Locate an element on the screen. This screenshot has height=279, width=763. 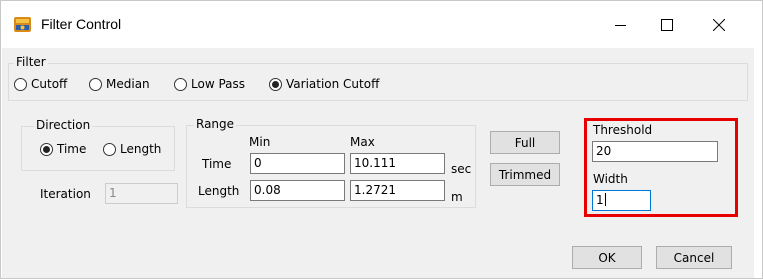
radio-label: Variation Cutoff is located at coordinates (333, 84).